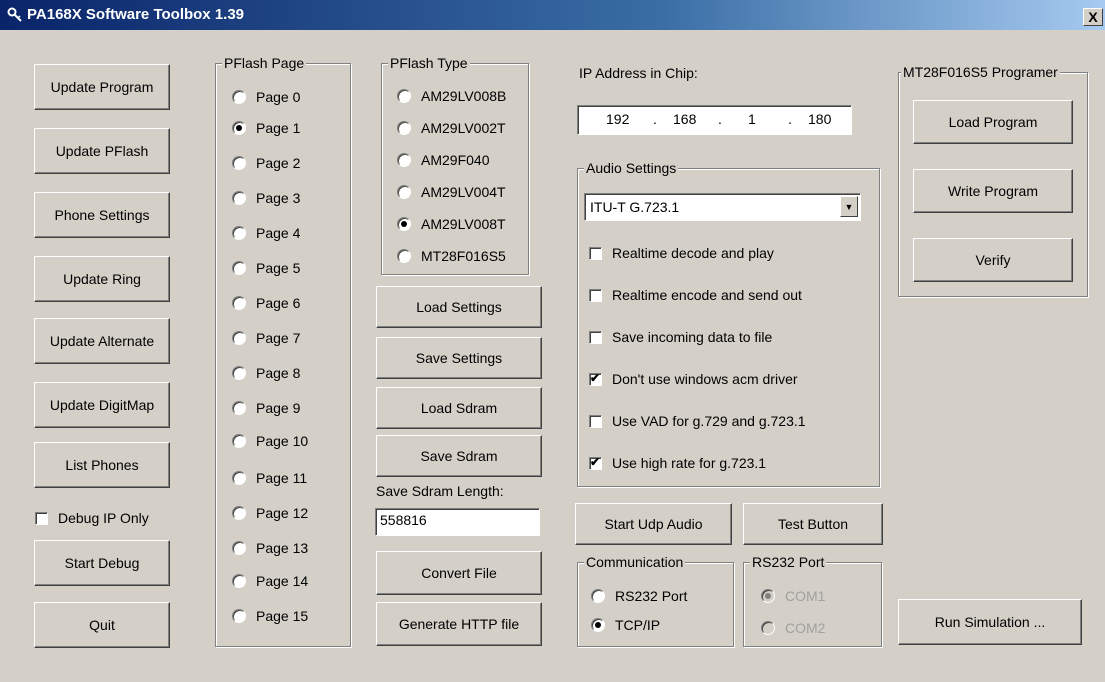 The width and height of the screenshot is (1105, 682). Describe the element at coordinates (849, 206) in the screenshot. I see `chevron-down-icon: ▼` at that location.